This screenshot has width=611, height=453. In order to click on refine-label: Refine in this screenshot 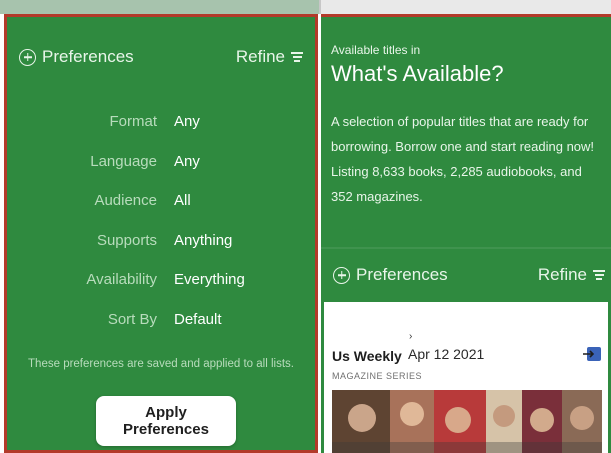, I will do `click(260, 56)`.